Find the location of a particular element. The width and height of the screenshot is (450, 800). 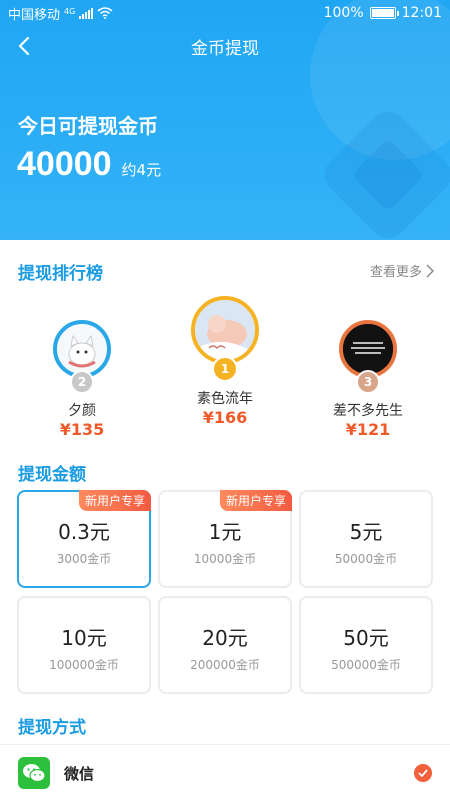

rank-number: 2 is located at coordinates (82, 382).